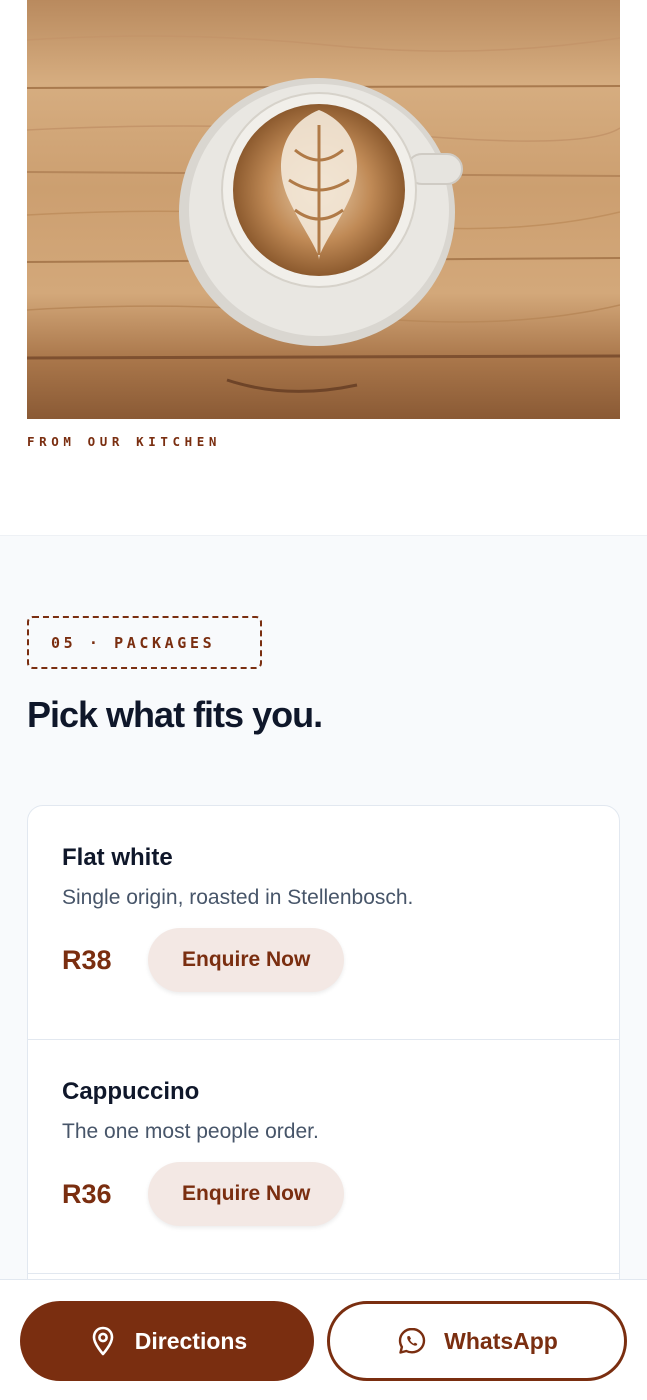 The height and width of the screenshot is (1400, 647). I want to click on map-pin-icon, so click(103, 1341).